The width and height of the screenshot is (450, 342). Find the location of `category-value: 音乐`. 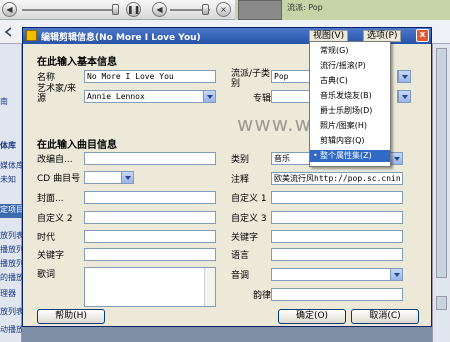

category-value: 音乐 is located at coordinates (282, 158).